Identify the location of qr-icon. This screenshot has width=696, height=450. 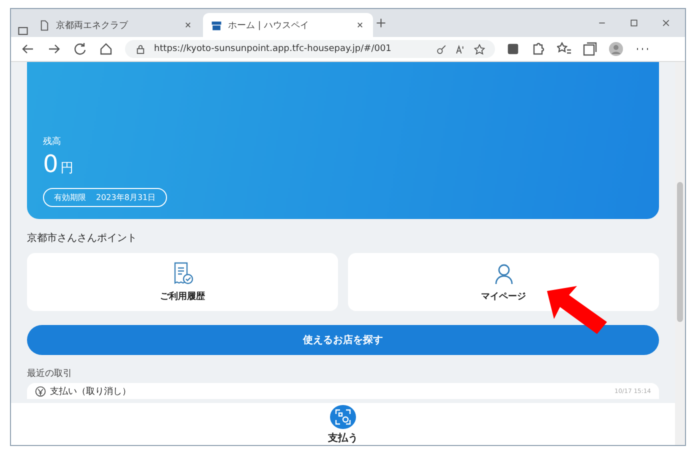
(343, 417).